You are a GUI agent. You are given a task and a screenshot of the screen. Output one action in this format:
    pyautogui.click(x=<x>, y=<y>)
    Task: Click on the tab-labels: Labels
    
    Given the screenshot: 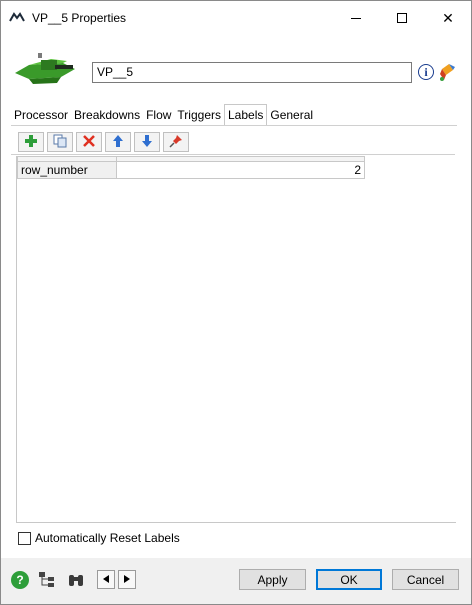 What is the action you would take?
    pyautogui.click(x=246, y=115)
    